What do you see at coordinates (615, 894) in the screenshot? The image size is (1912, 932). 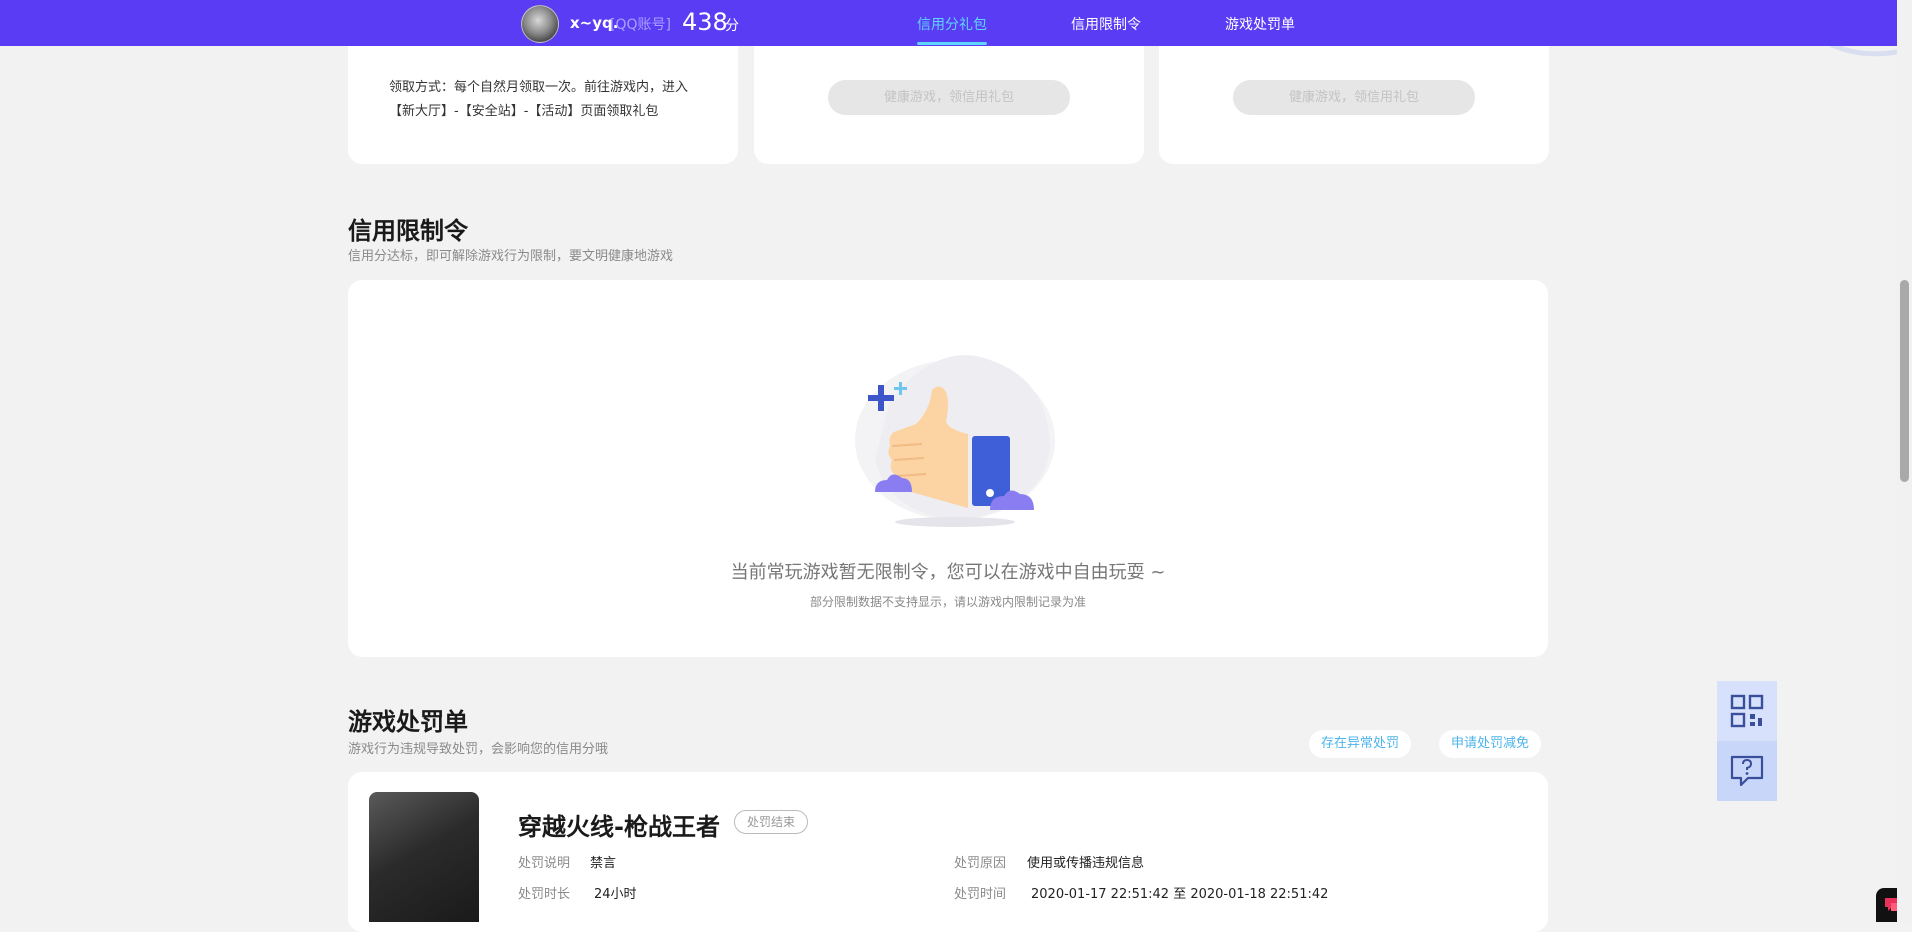 I see `penalty-duration-value: 24小时` at bounding box center [615, 894].